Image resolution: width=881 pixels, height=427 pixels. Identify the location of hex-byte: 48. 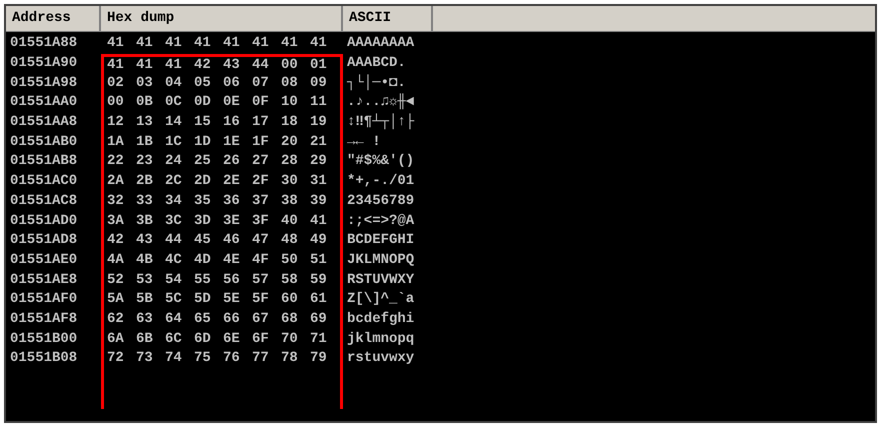
(290, 240).